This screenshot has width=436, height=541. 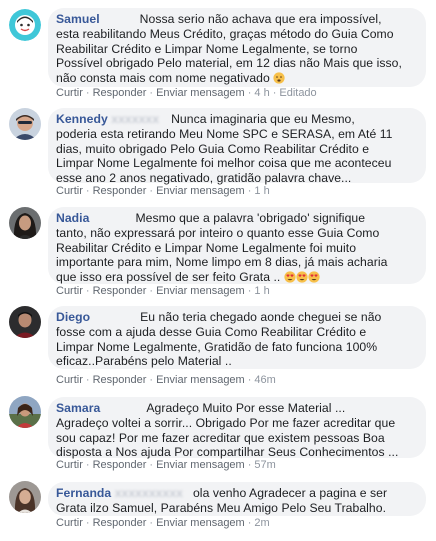 What do you see at coordinates (83, 493) in the screenshot?
I see `comment-author: Fernanda` at bounding box center [83, 493].